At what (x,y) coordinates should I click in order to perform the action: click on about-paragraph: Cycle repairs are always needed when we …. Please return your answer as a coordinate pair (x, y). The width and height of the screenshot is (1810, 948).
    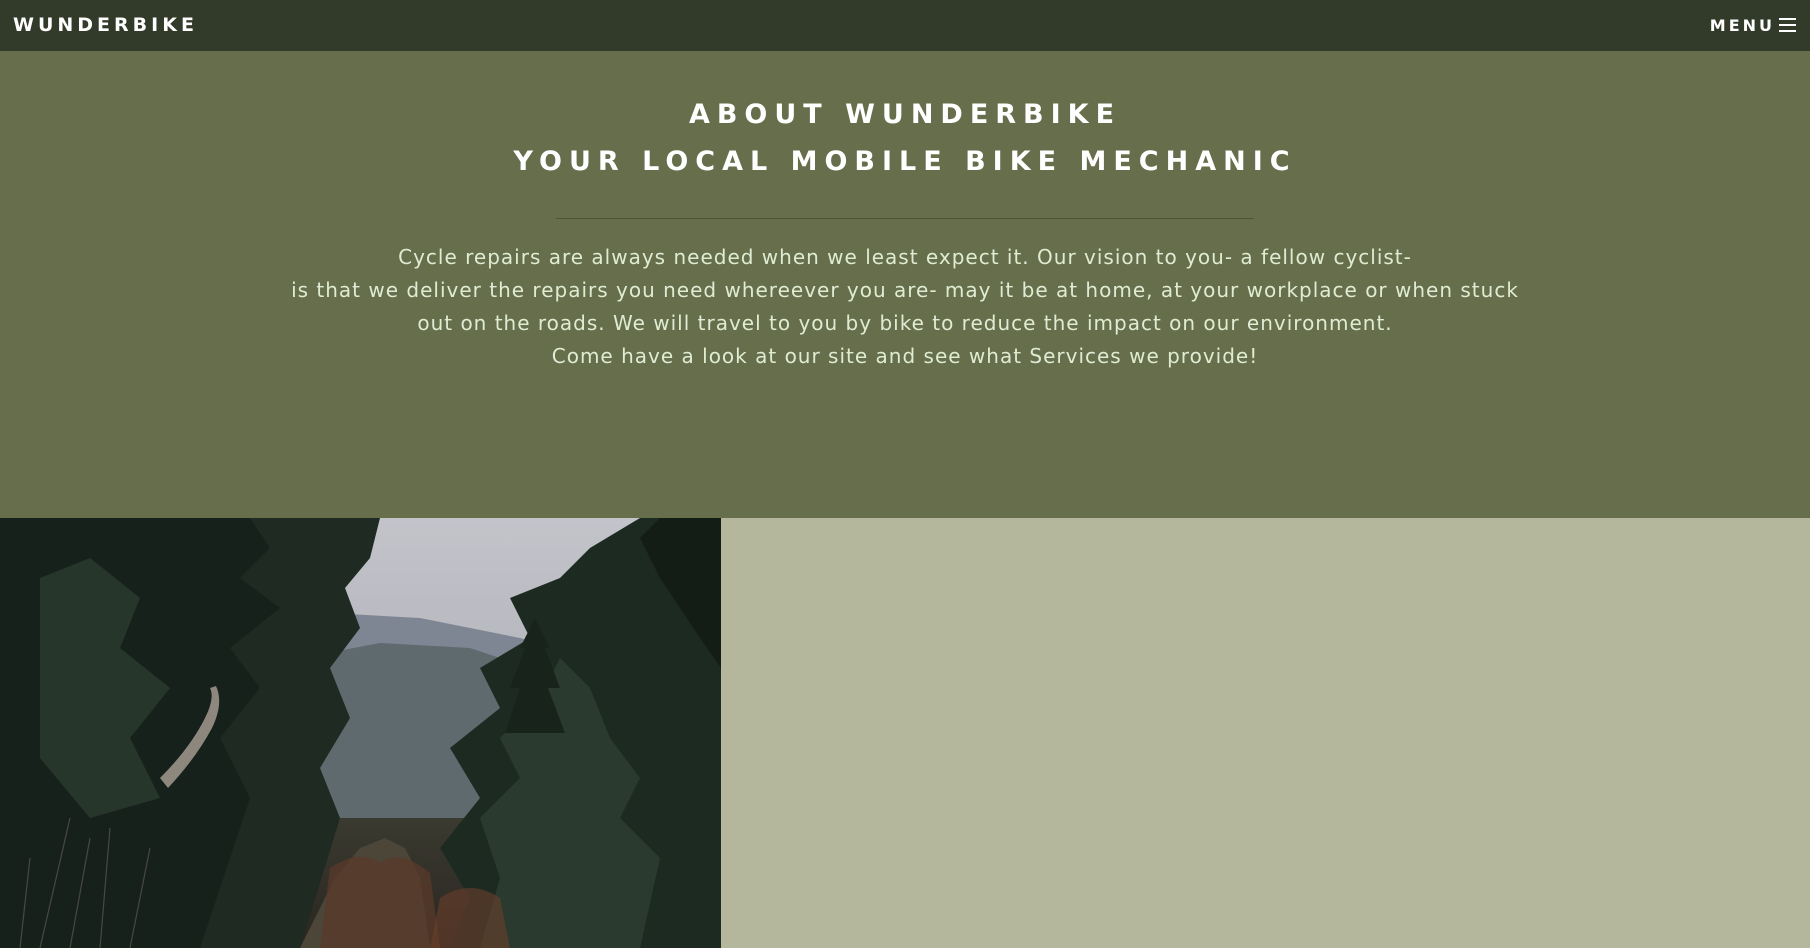
    Looking at the image, I should click on (905, 307).